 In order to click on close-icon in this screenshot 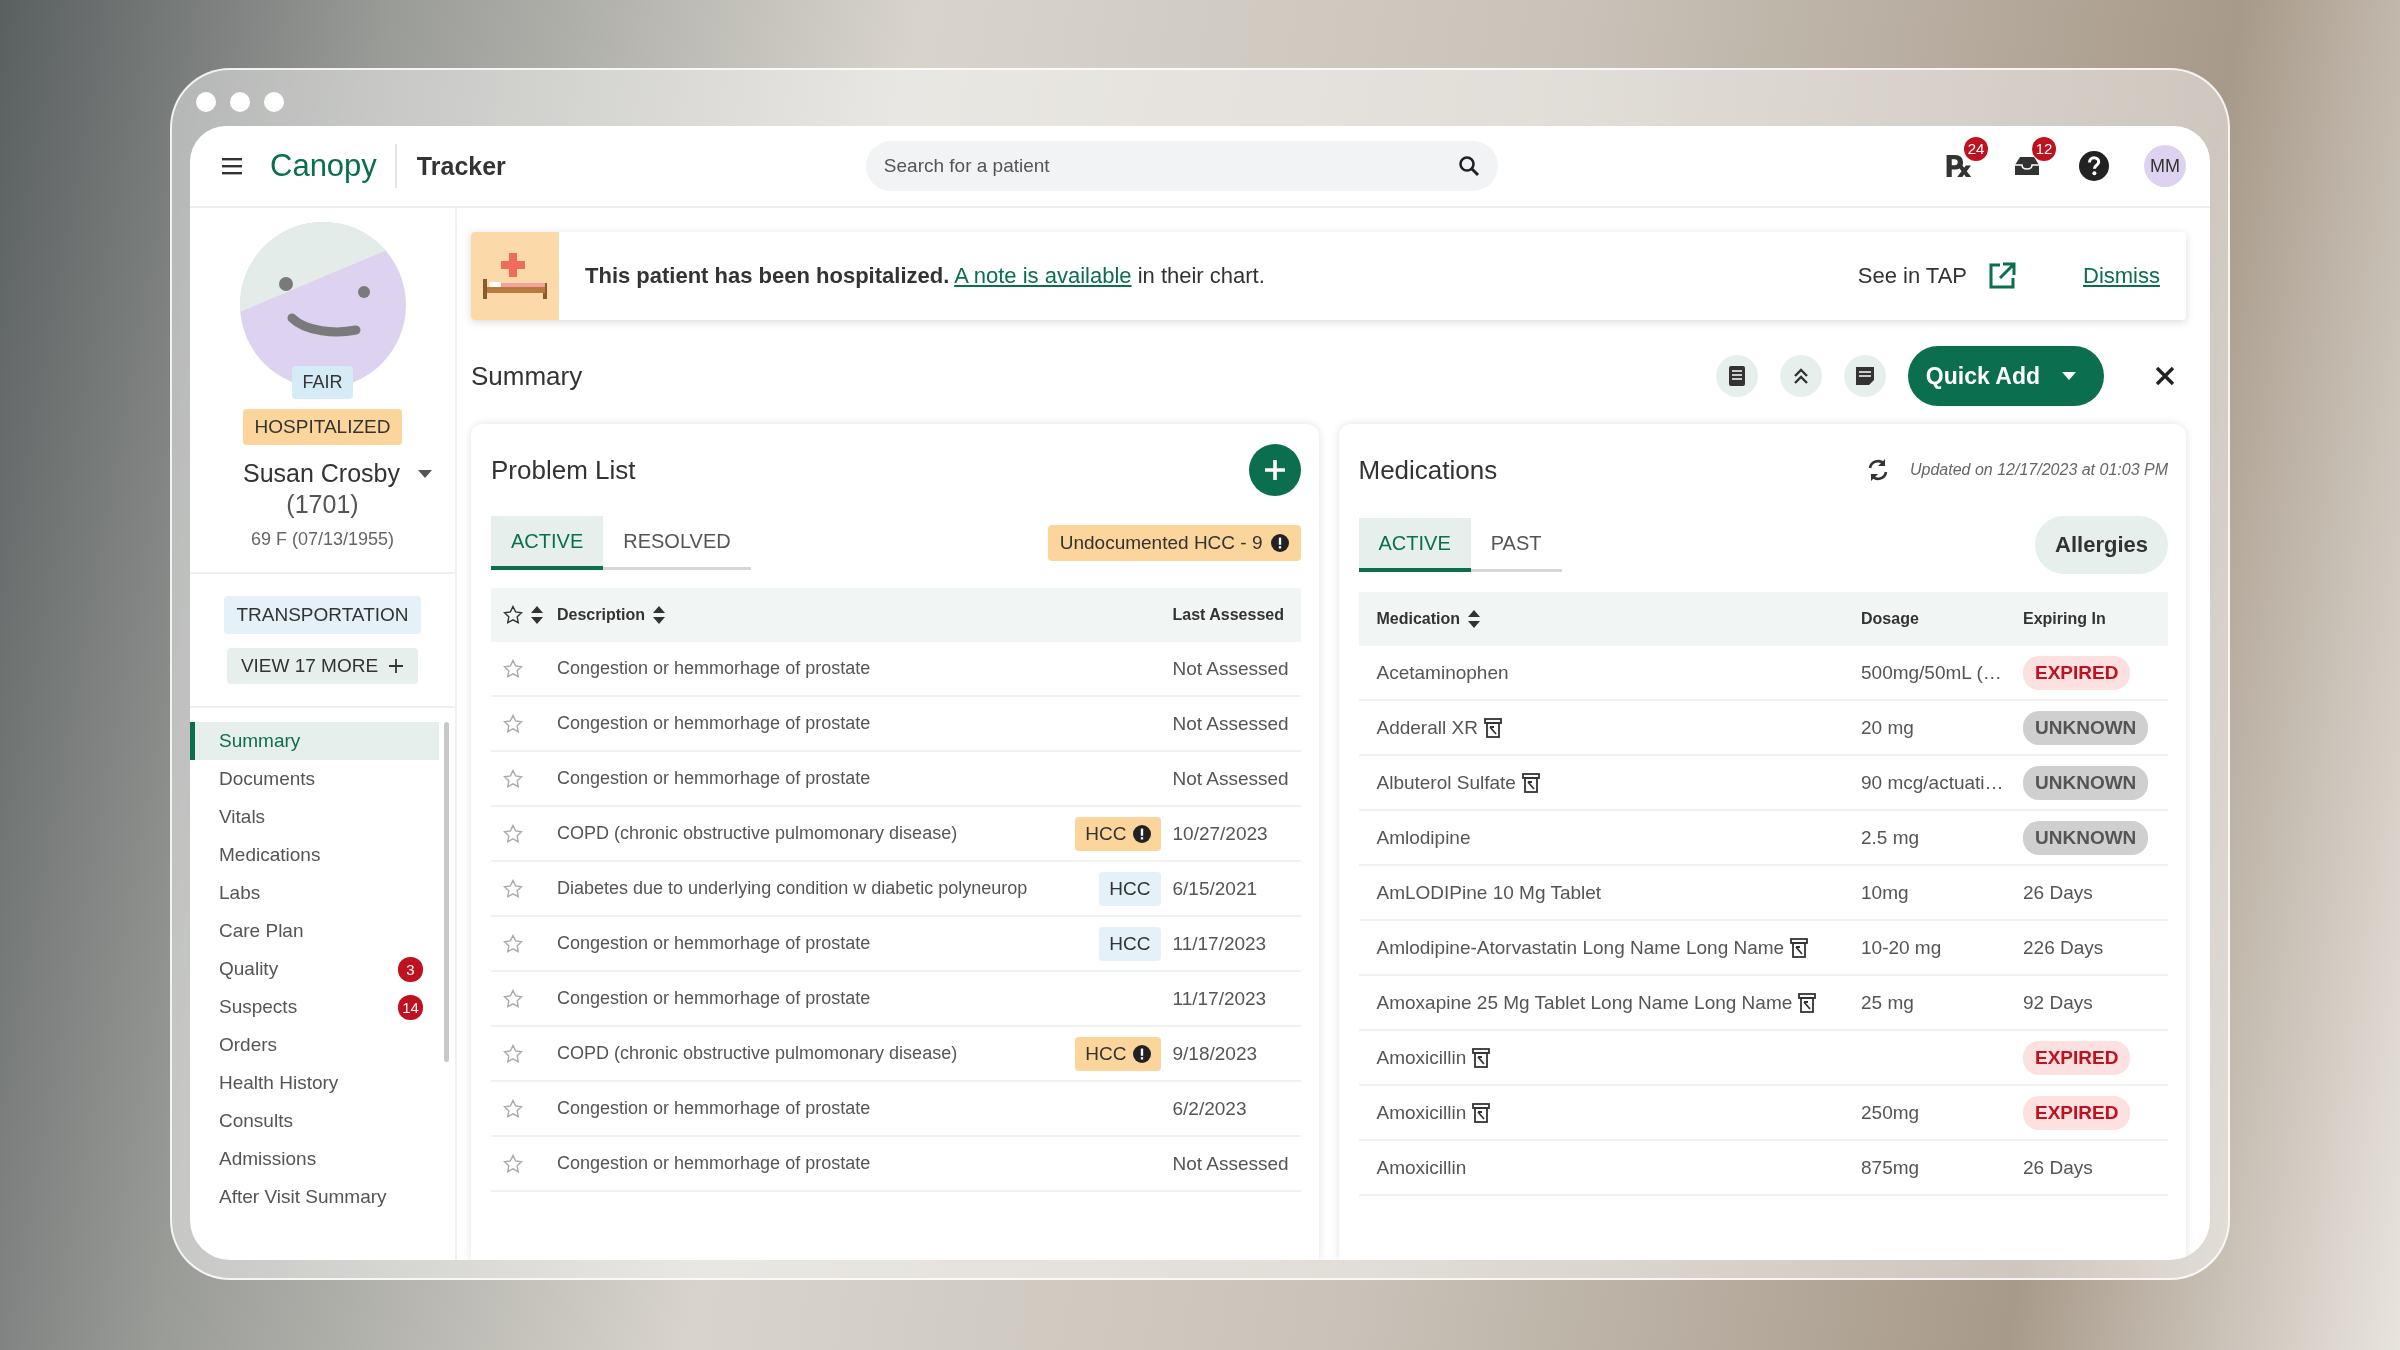, I will do `click(2165, 376)`.